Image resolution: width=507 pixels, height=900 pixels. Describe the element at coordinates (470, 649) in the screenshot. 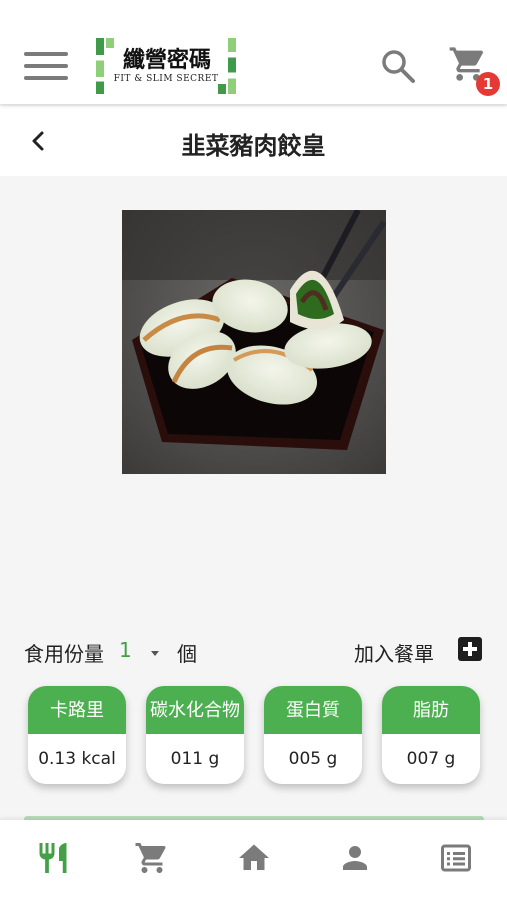

I see `plus-square-icon` at that location.